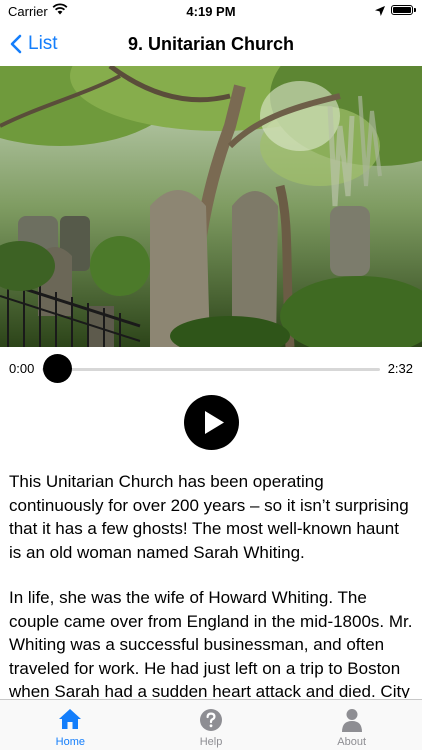 This screenshot has width=422, height=750. Describe the element at coordinates (211, 742) in the screenshot. I see `tab-help-label: Help` at that location.